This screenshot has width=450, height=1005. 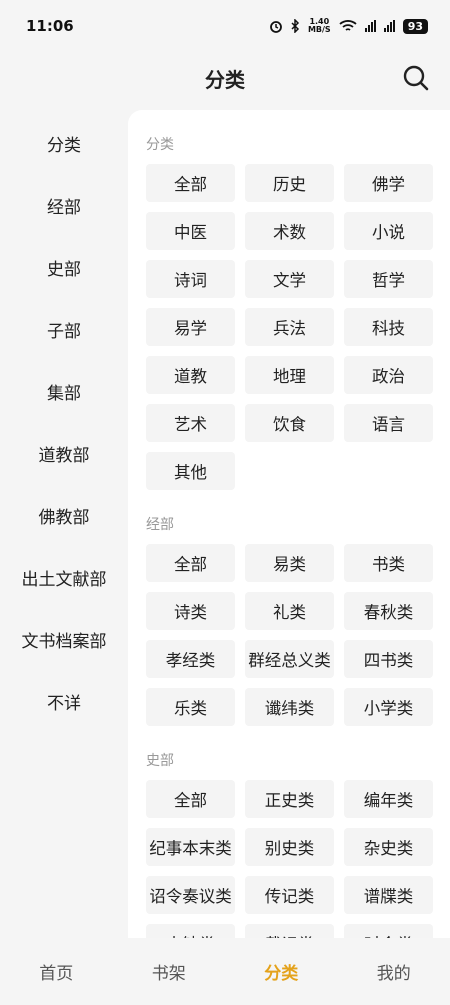 What do you see at coordinates (289, 279) in the screenshot?
I see `category-tag: 文学` at bounding box center [289, 279].